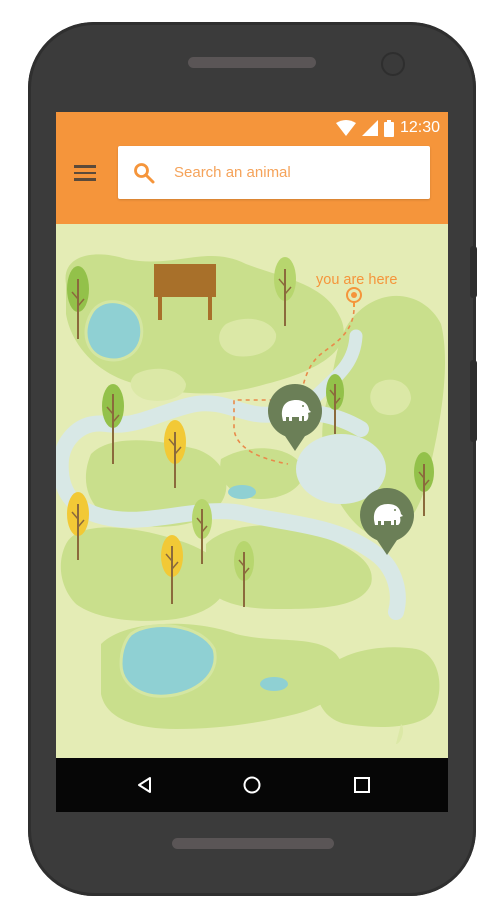  I want to click on wifi-icon, so click(345, 128).